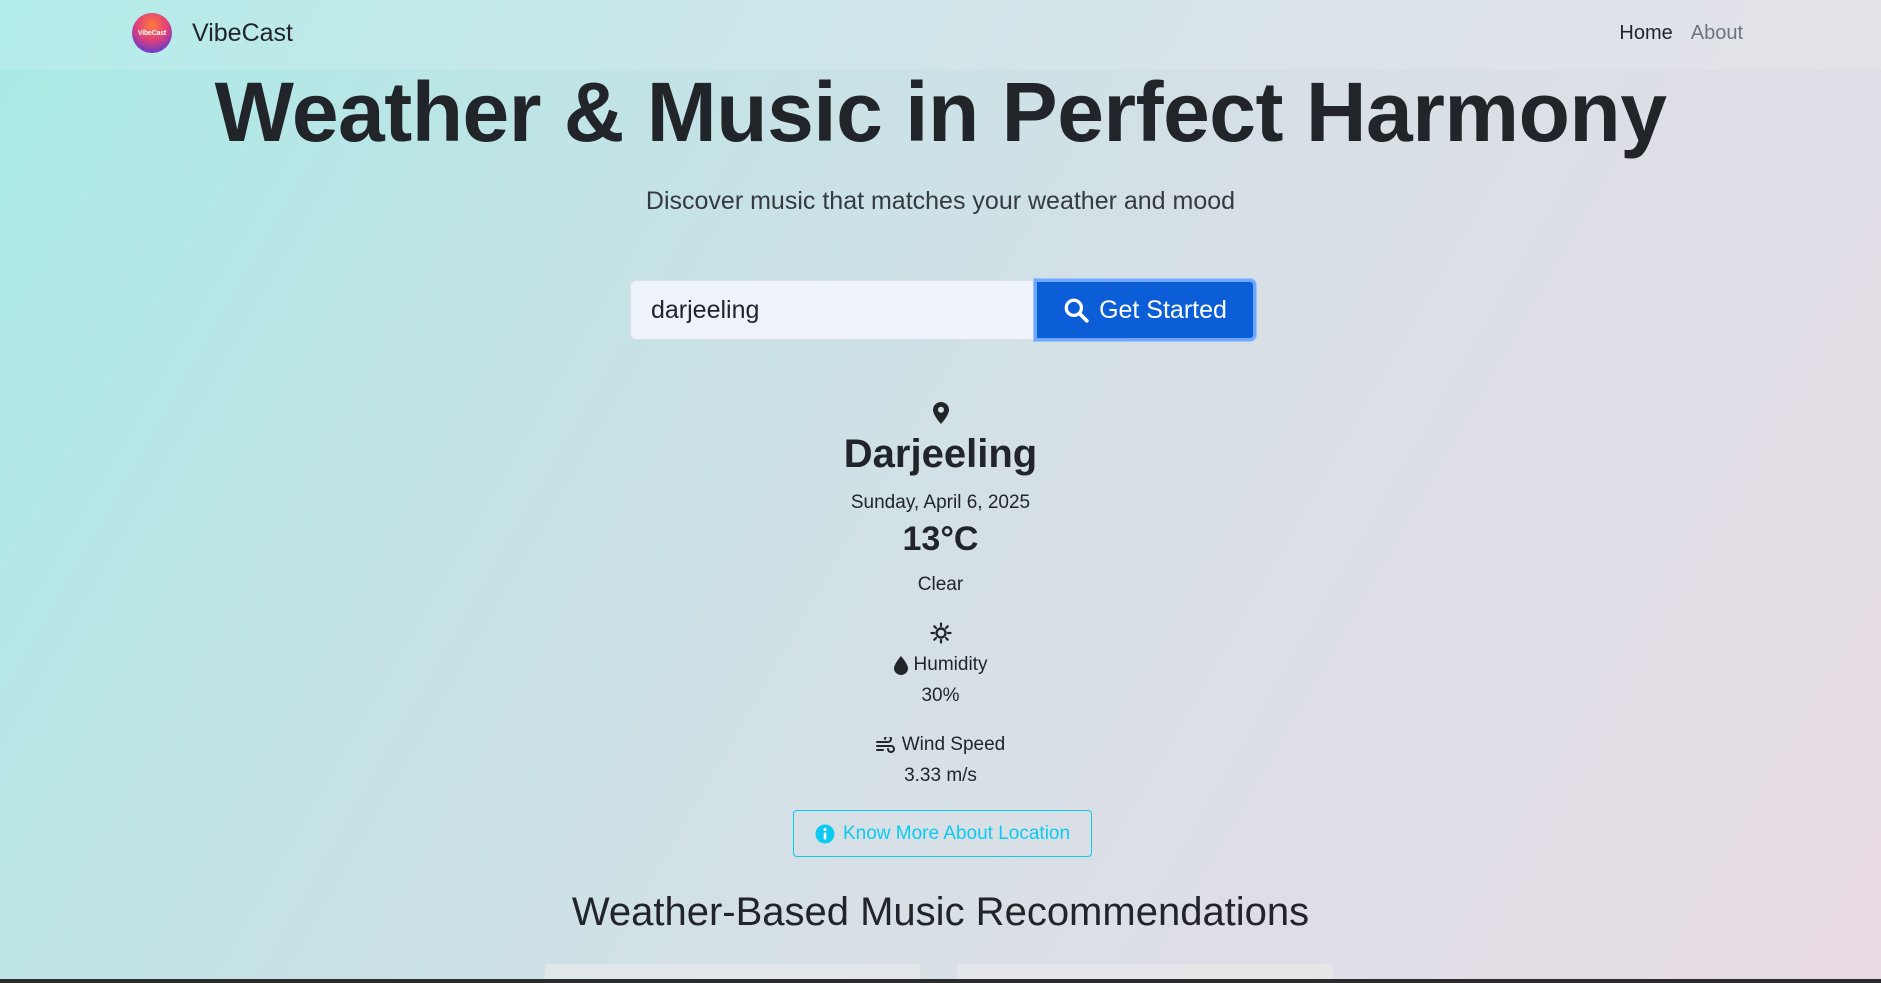  Describe the element at coordinates (900, 665) in the screenshot. I see `droplet-icon` at that location.